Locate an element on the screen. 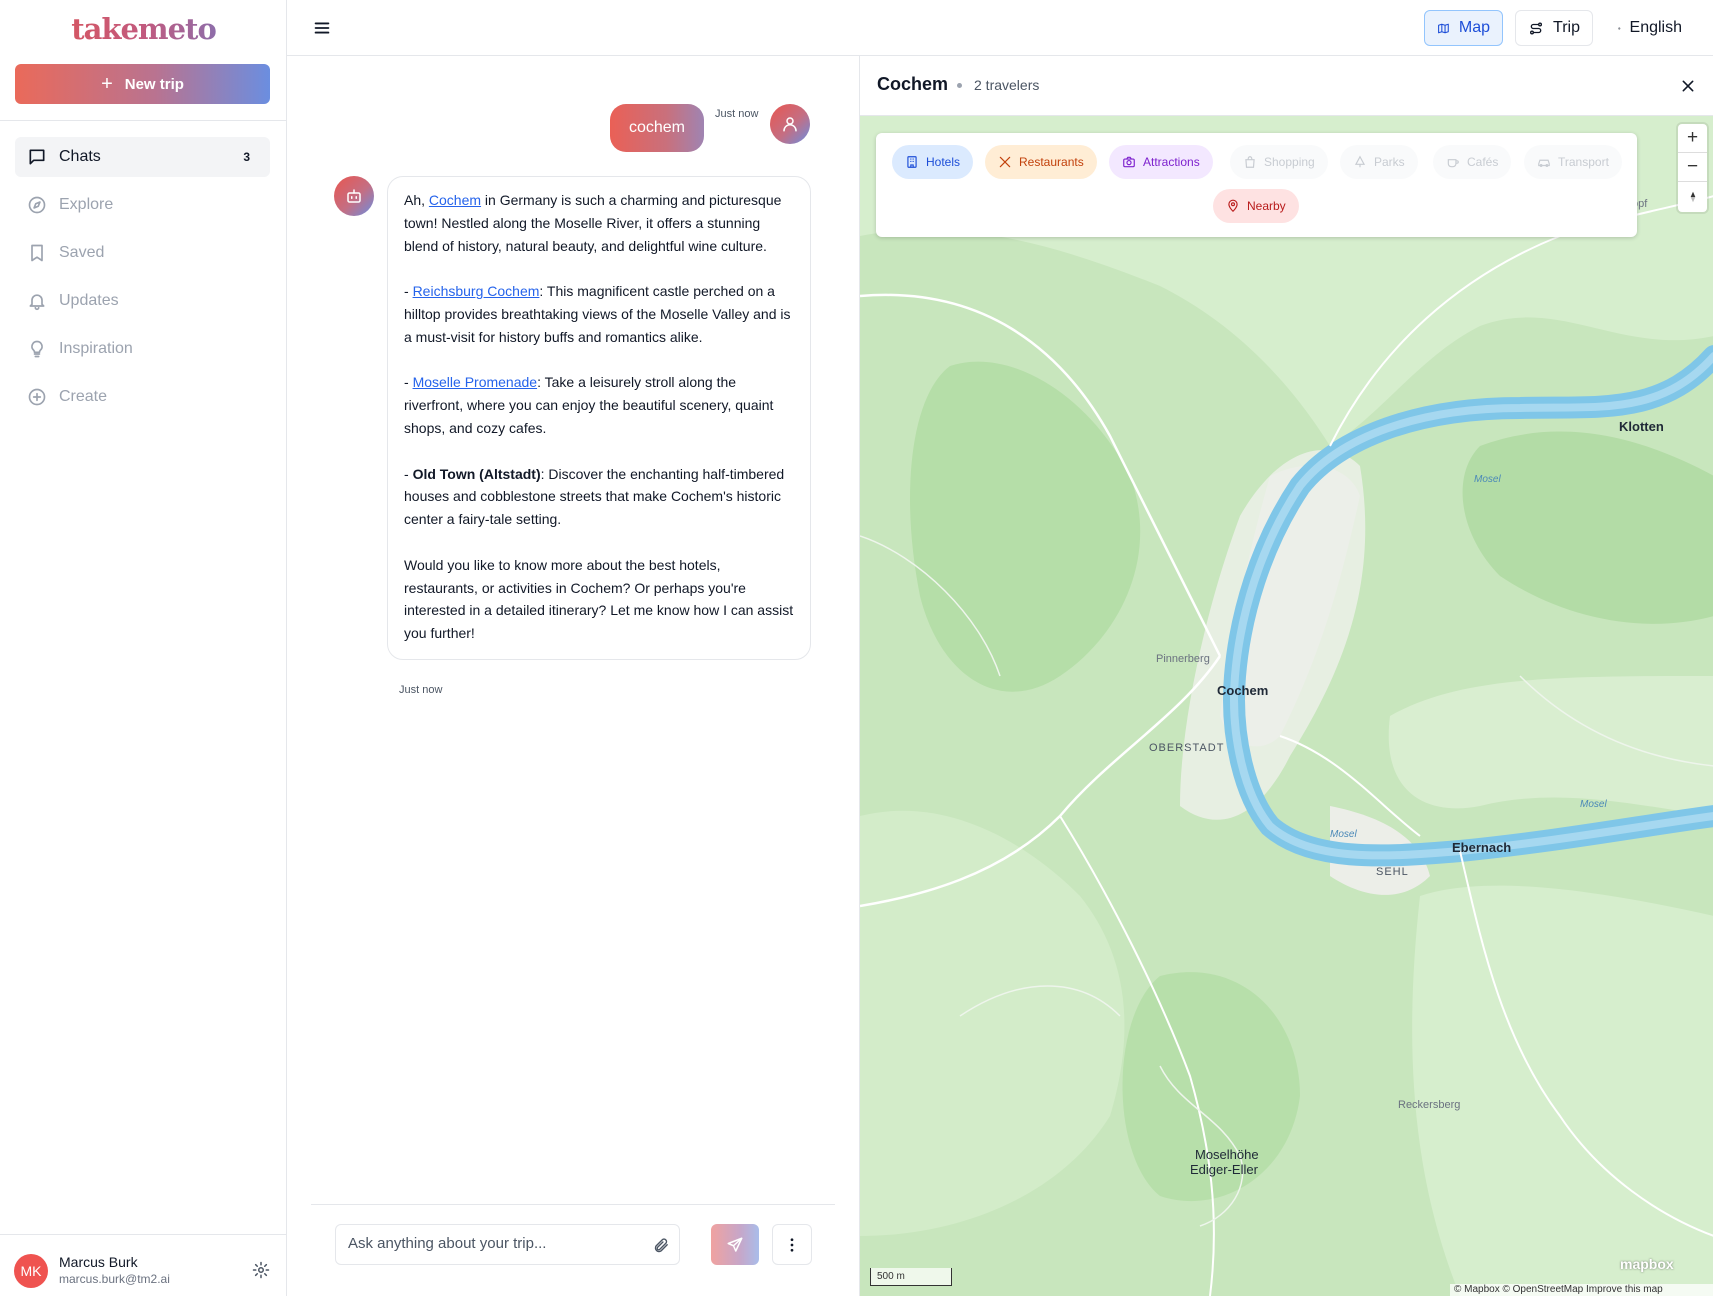 Image resolution: width=1713 pixels, height=1296 pixels. user-email: marcus.burk@tm2.ai is located at coordinates (114, 1279).